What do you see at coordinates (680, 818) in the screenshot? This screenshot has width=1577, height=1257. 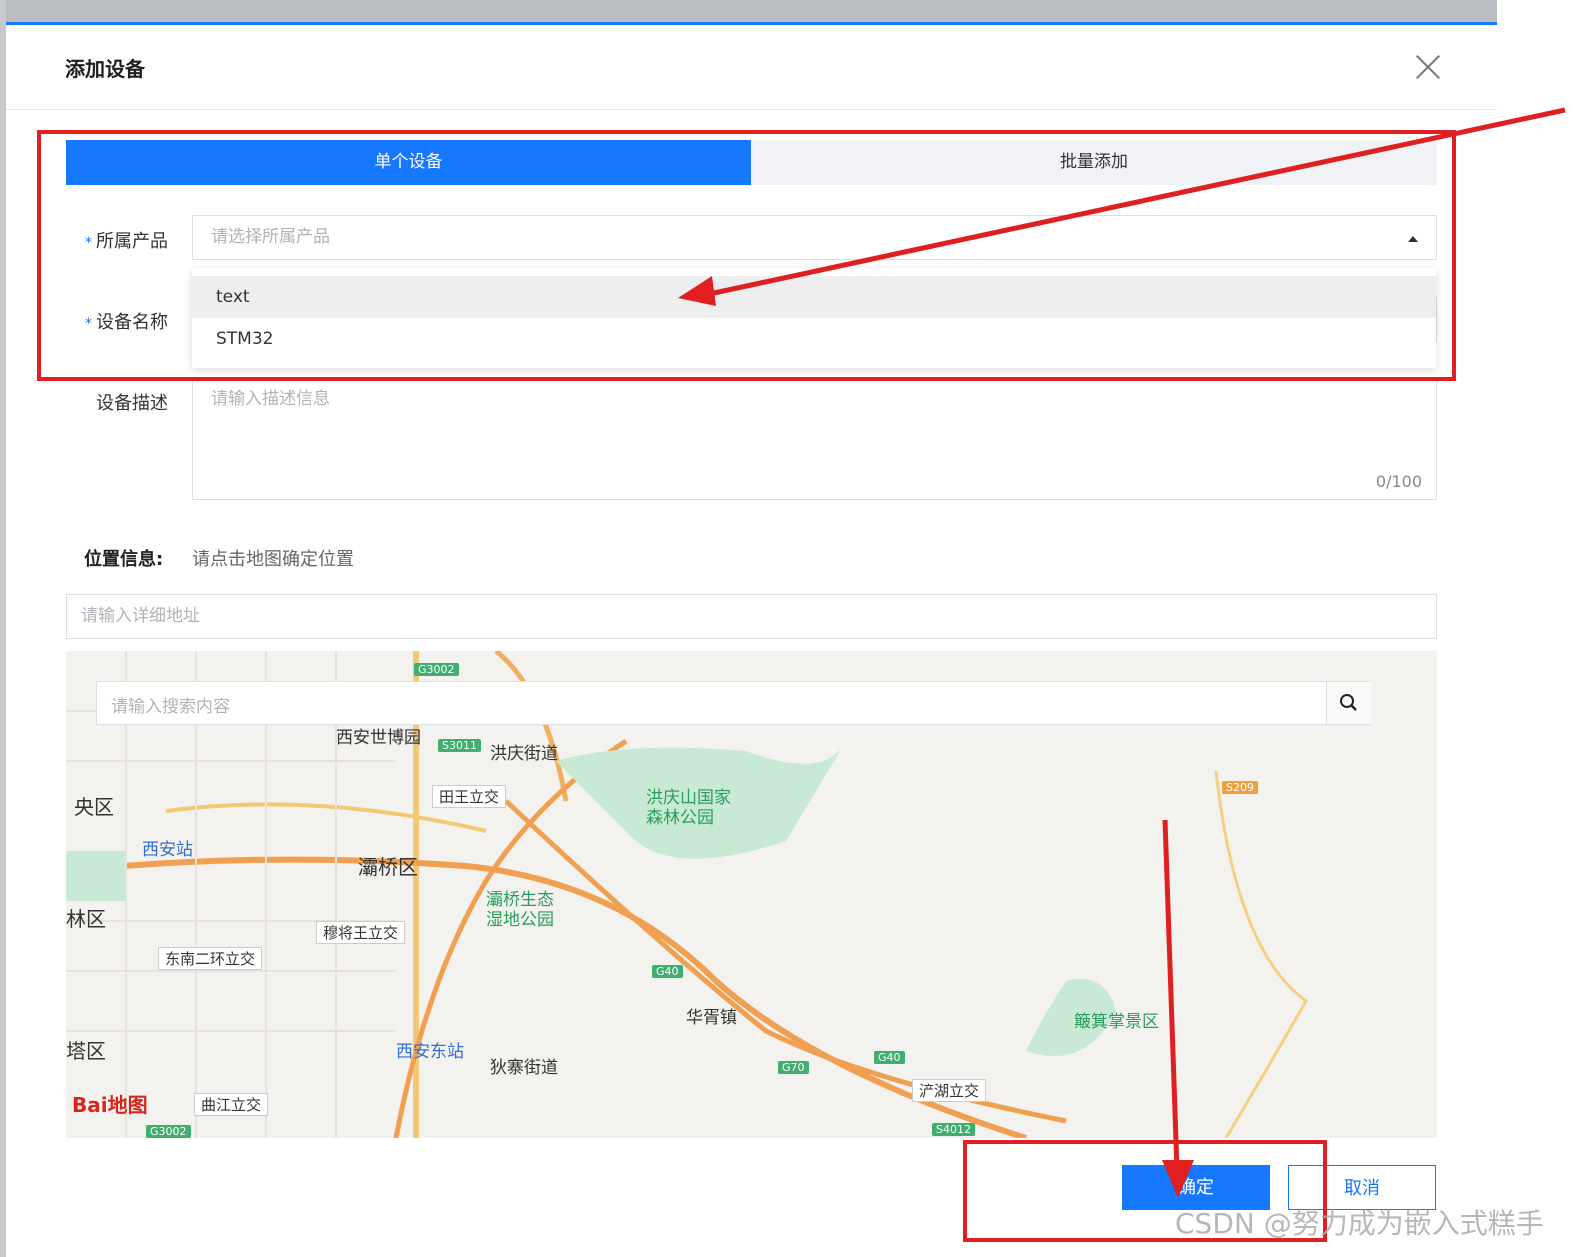 I see `map-place: 森林公园` at bounding box center [680, 818].